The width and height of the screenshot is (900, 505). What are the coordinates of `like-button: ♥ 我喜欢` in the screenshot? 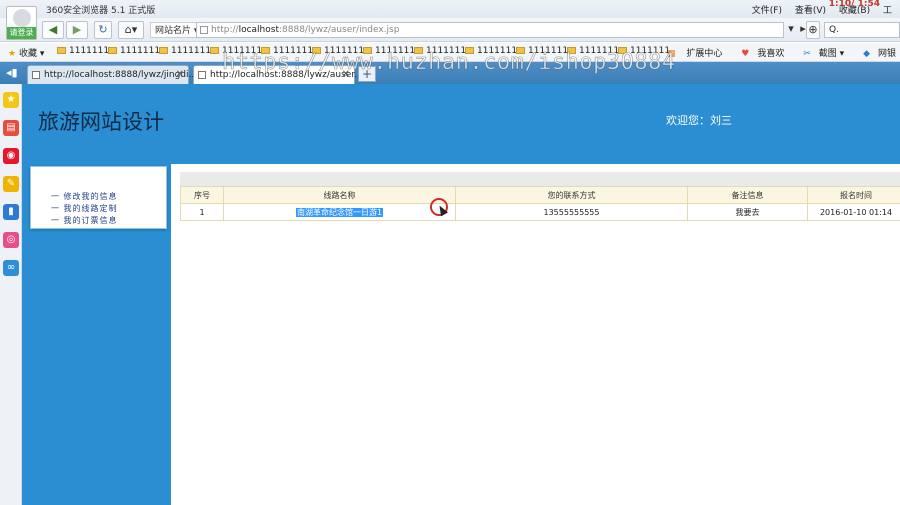 It's located at (758, 54).